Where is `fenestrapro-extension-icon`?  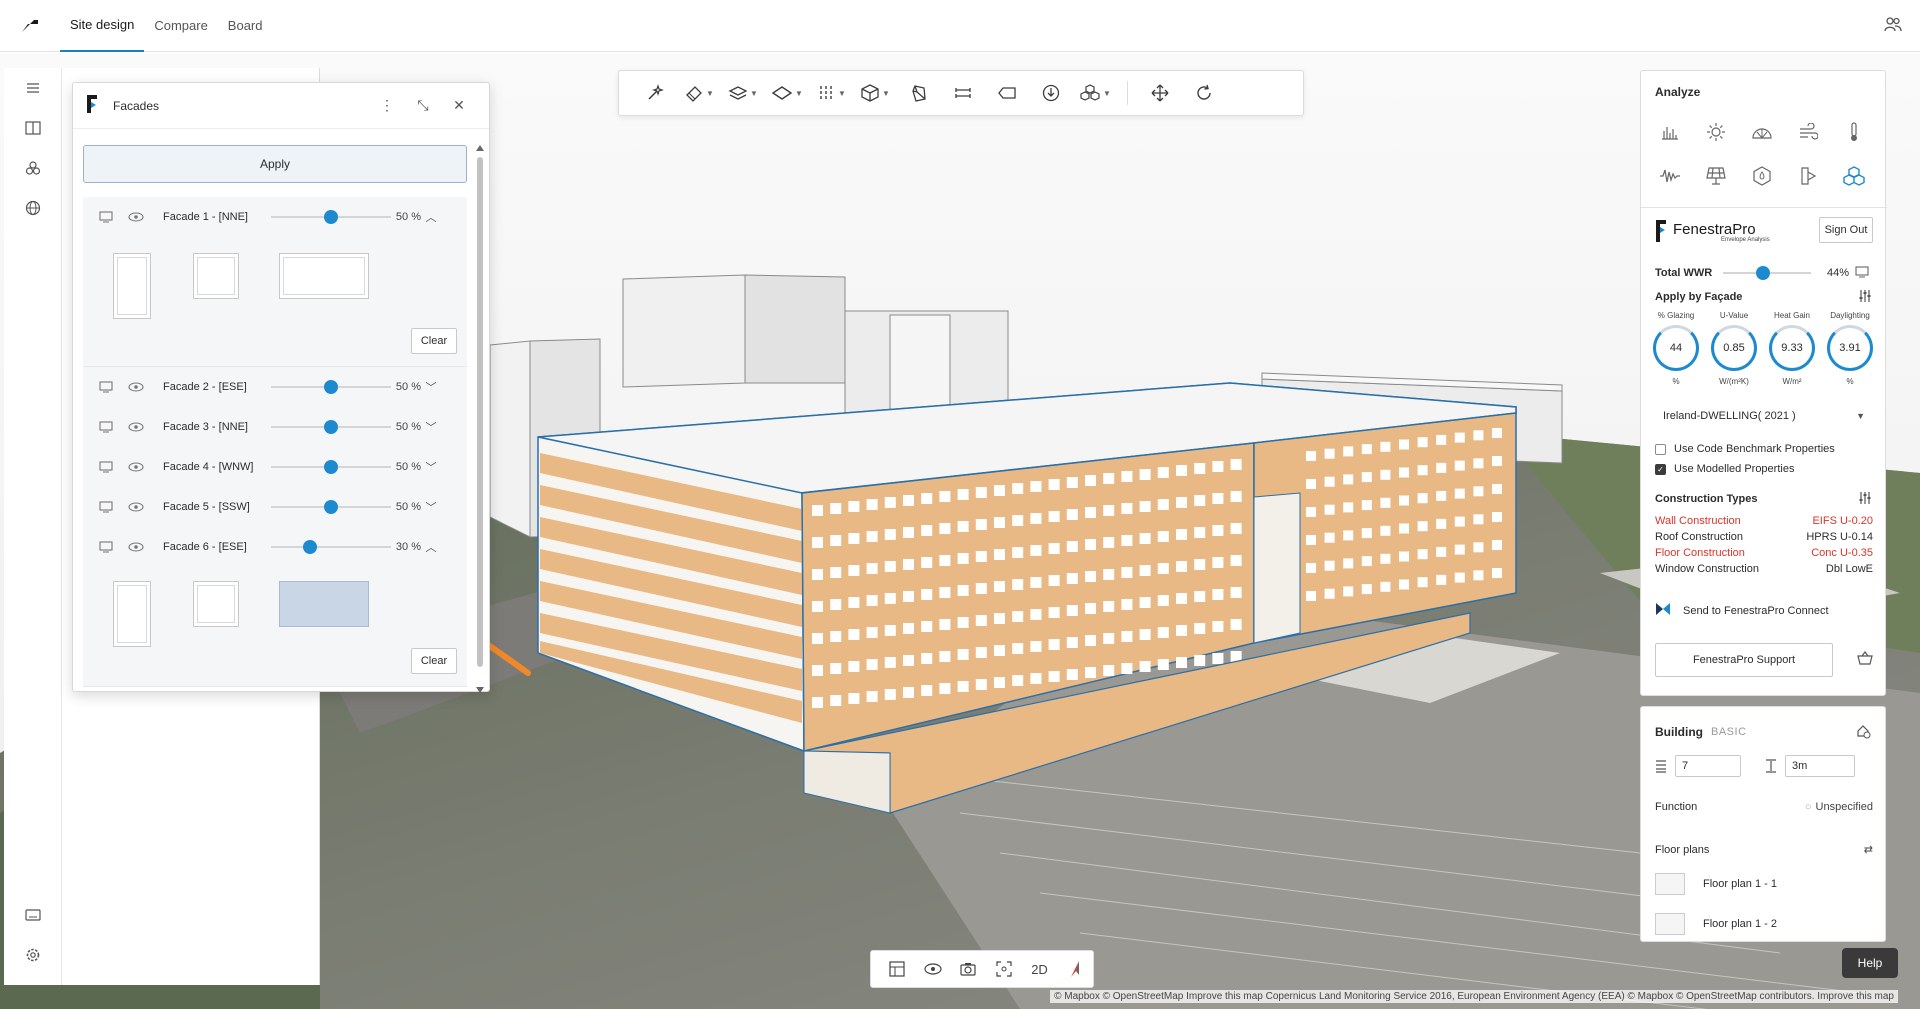
fenestrapro-extension-icon is located at coordinates (1854, 176).